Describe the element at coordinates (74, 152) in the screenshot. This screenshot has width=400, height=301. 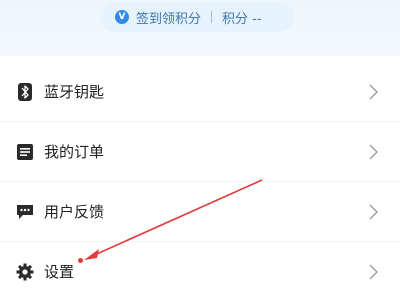
I see `menu-item-label: 我的订单` at that location.